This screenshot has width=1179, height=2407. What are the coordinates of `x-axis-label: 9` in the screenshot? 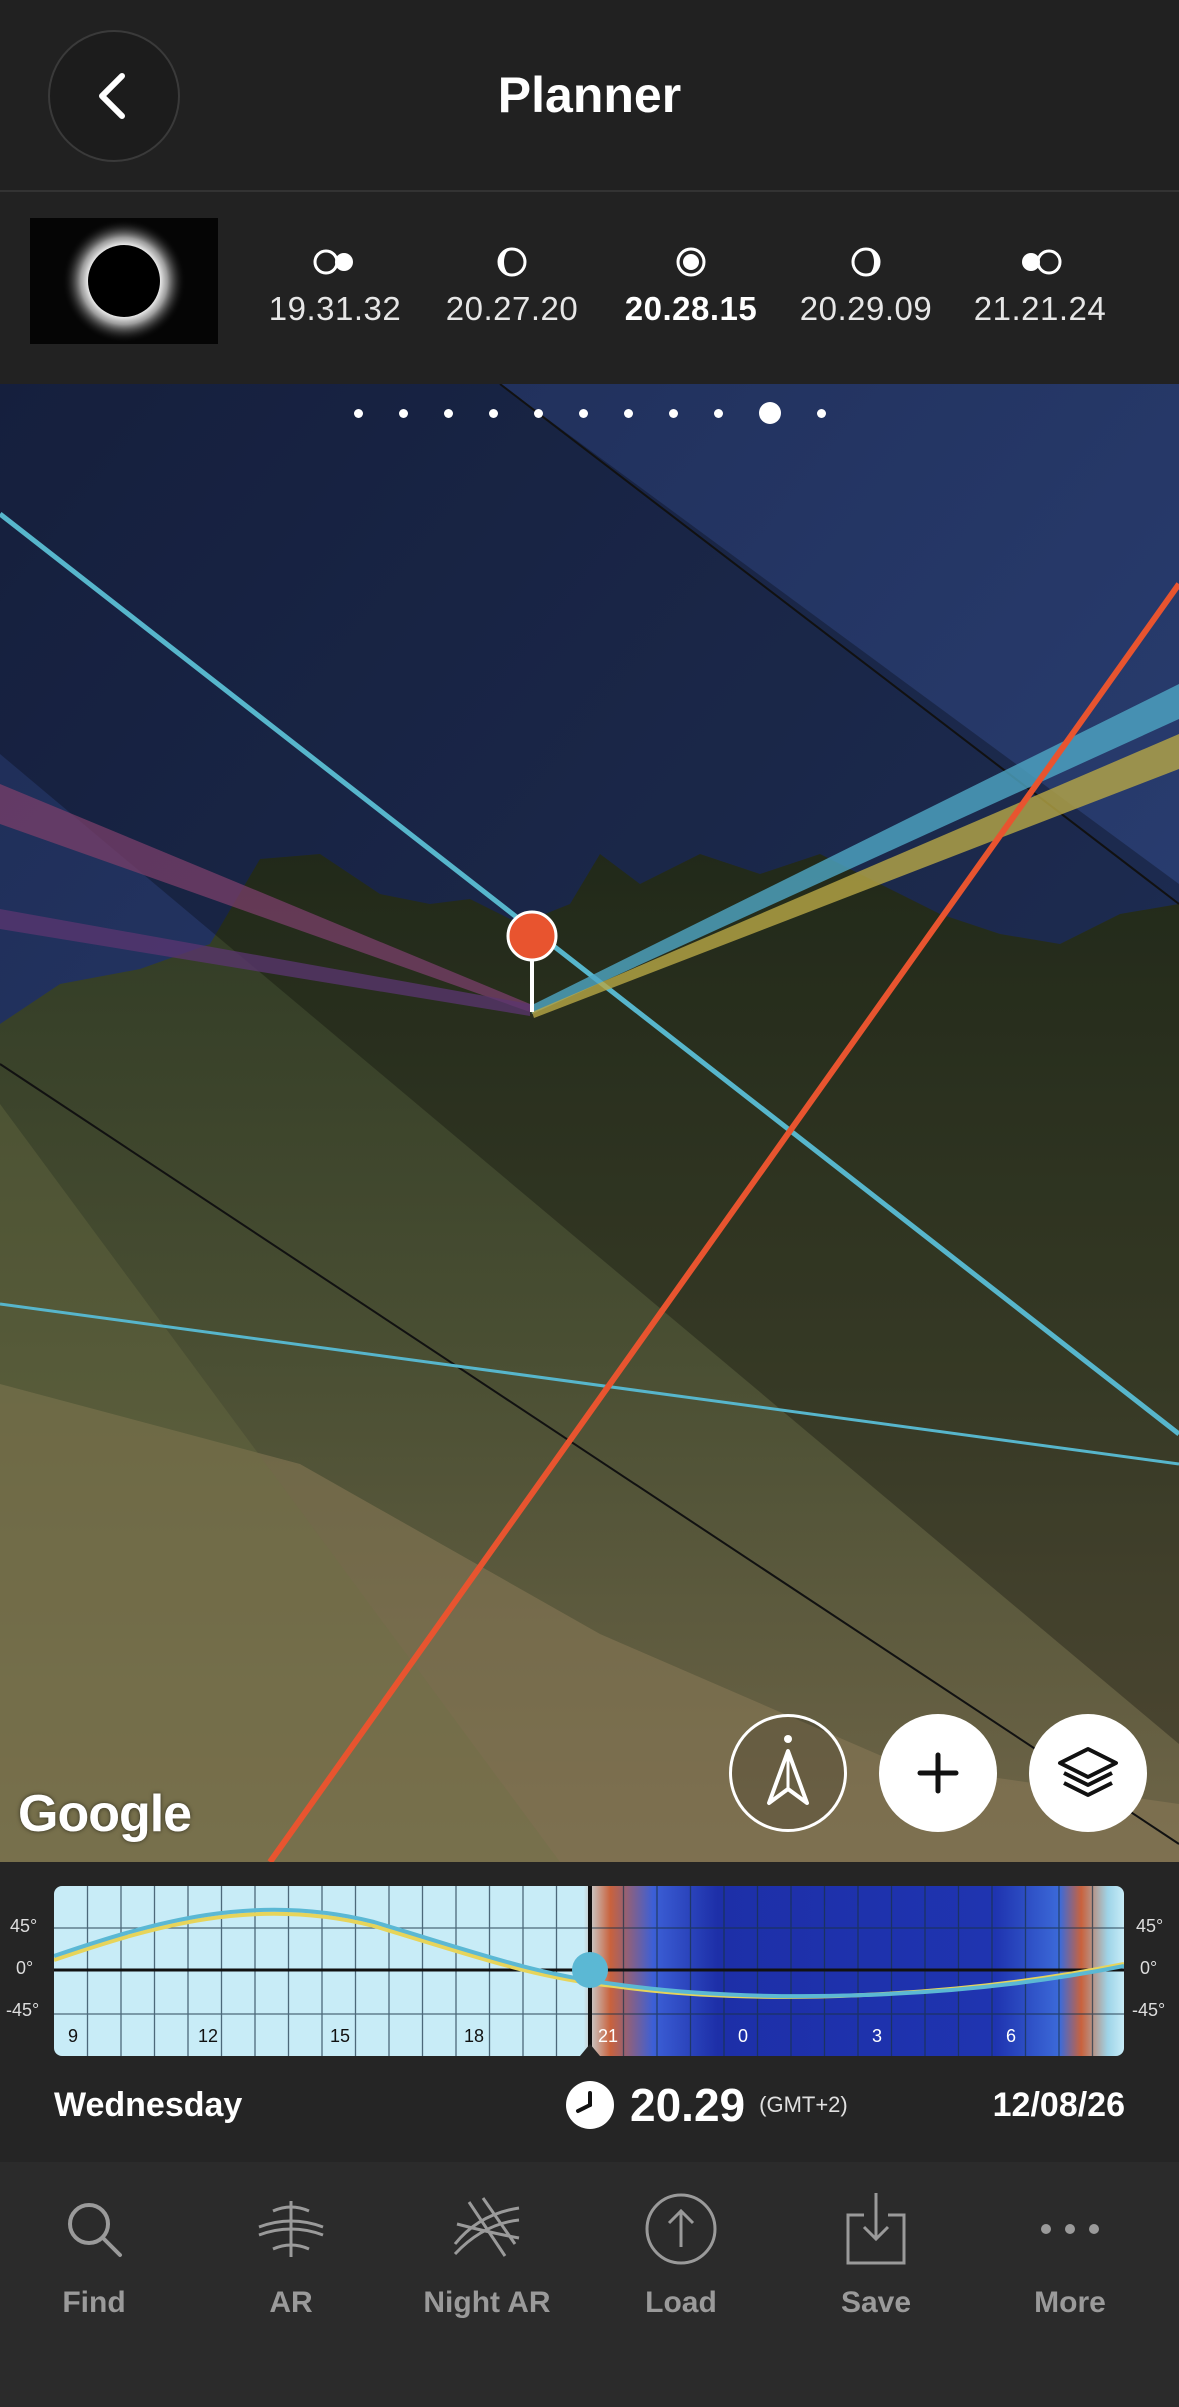 It's located at (73, 2036).